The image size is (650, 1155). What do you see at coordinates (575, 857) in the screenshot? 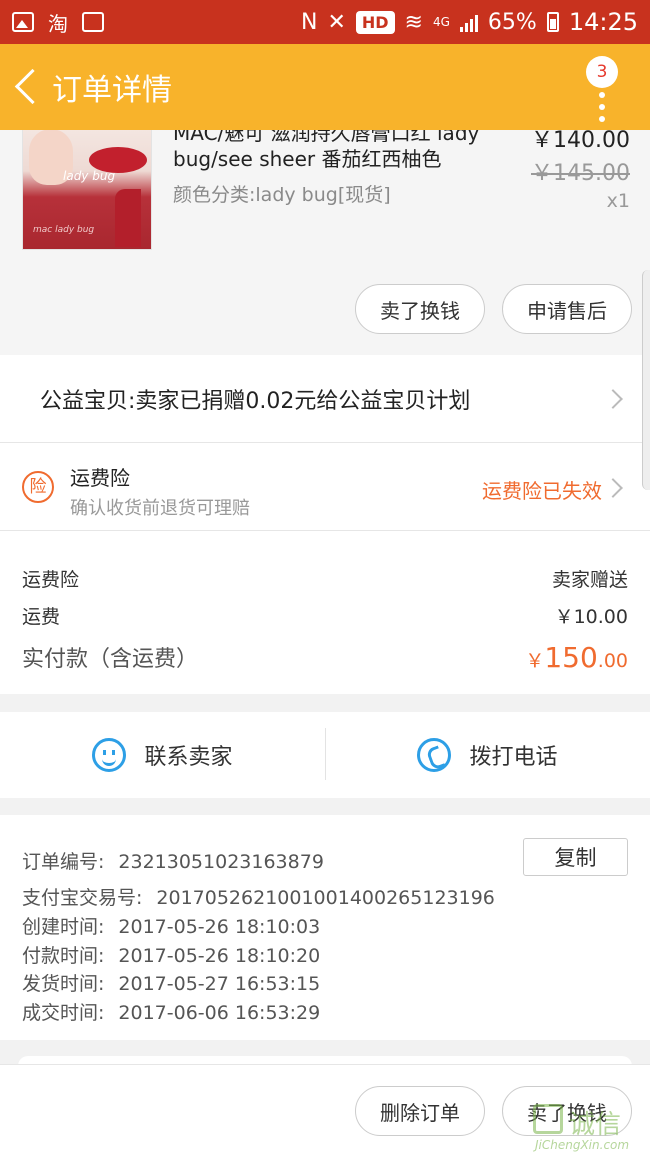
I see `copy-button: 复制` at bounding box center [575, 857].